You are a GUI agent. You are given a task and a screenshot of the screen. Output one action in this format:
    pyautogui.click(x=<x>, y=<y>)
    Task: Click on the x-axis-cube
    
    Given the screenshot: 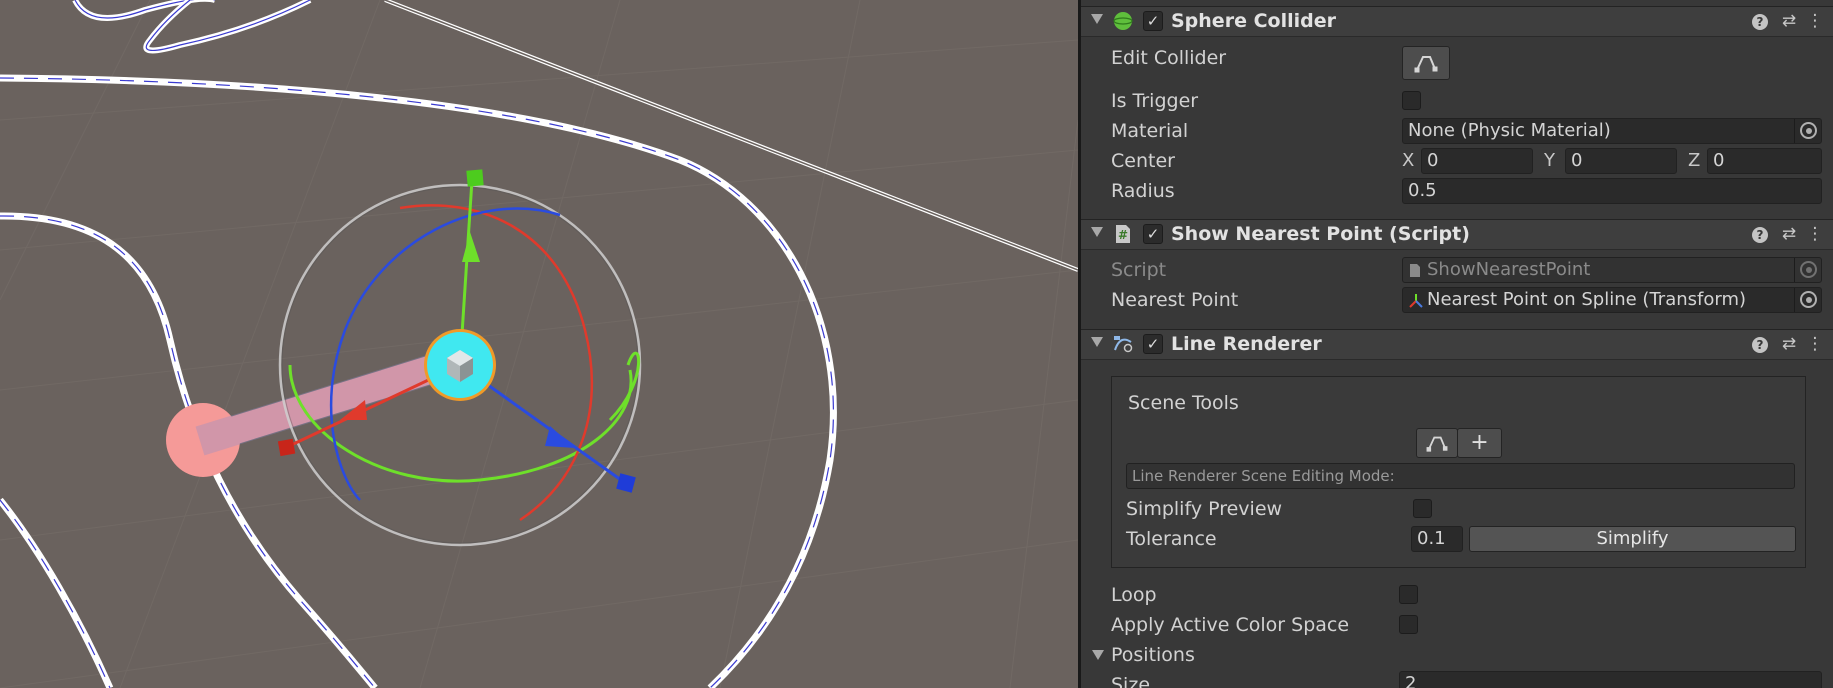 What is the action you would take?
    pyautogui.click(x=286, y=447)
    